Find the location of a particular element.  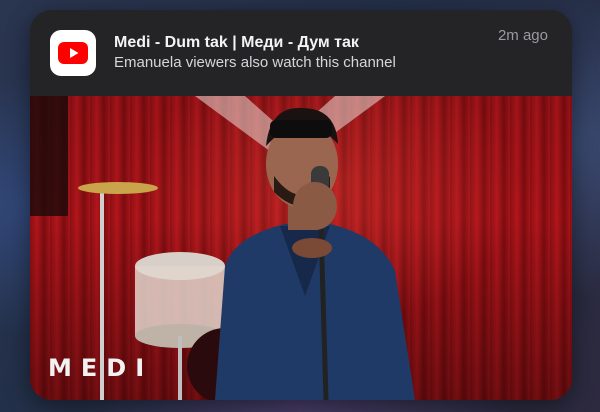

notification-subtitle: Emanuela viewers also watch this channel is located at coordinates (255, 62).